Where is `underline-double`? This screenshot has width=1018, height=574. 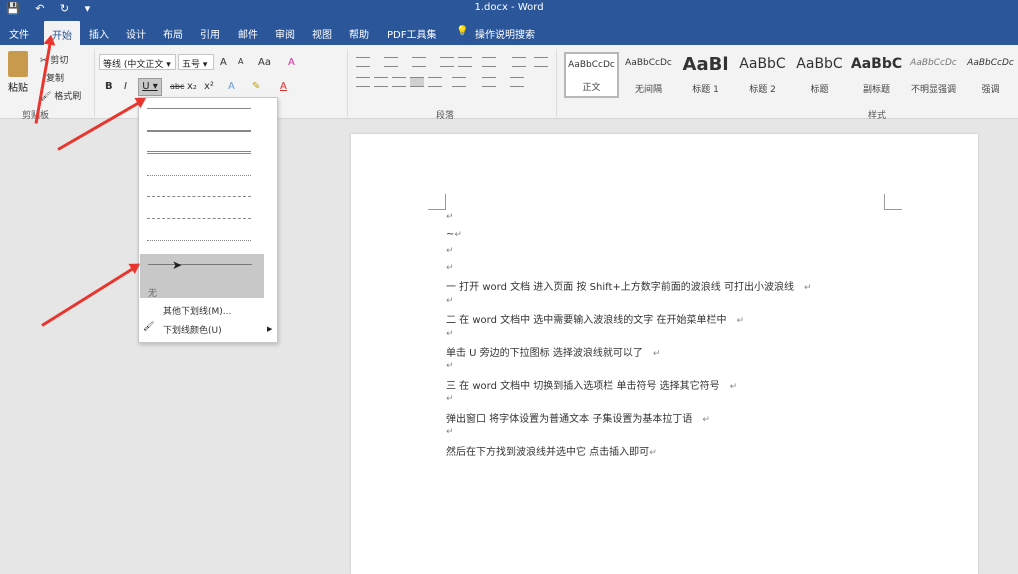 underline-double is located at coordinates (199, 152).